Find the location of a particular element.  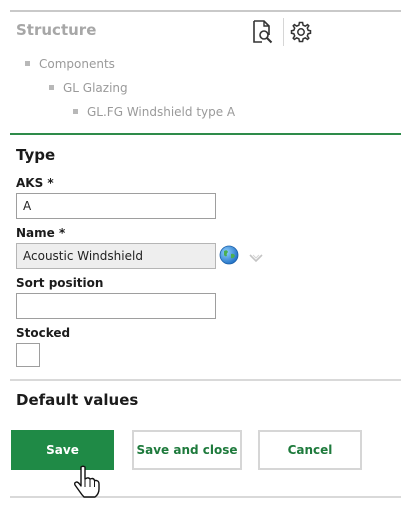

structure-title: Structure is located at coordinates (56, 30).